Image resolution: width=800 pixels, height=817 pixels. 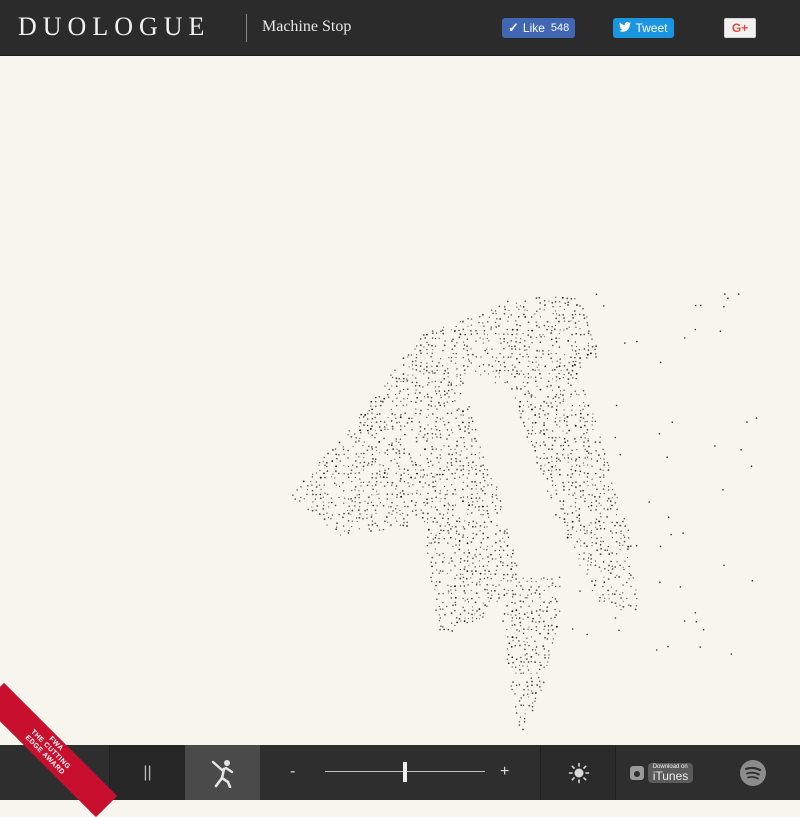 I want to click on spotify-link, so click(x=753, y=772).